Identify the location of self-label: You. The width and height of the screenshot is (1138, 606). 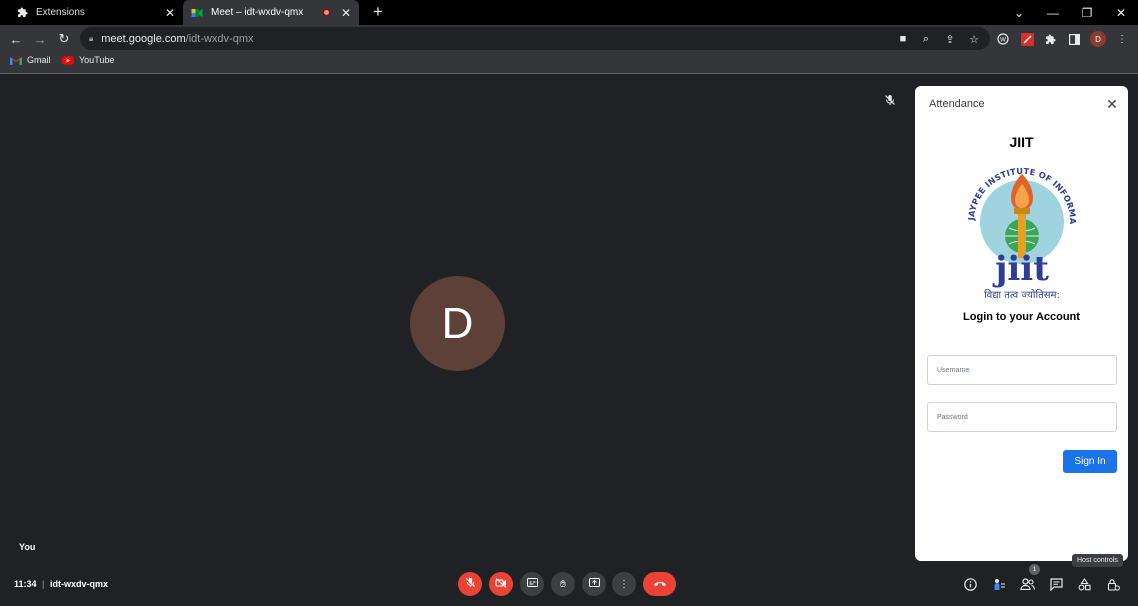
(27, 547).